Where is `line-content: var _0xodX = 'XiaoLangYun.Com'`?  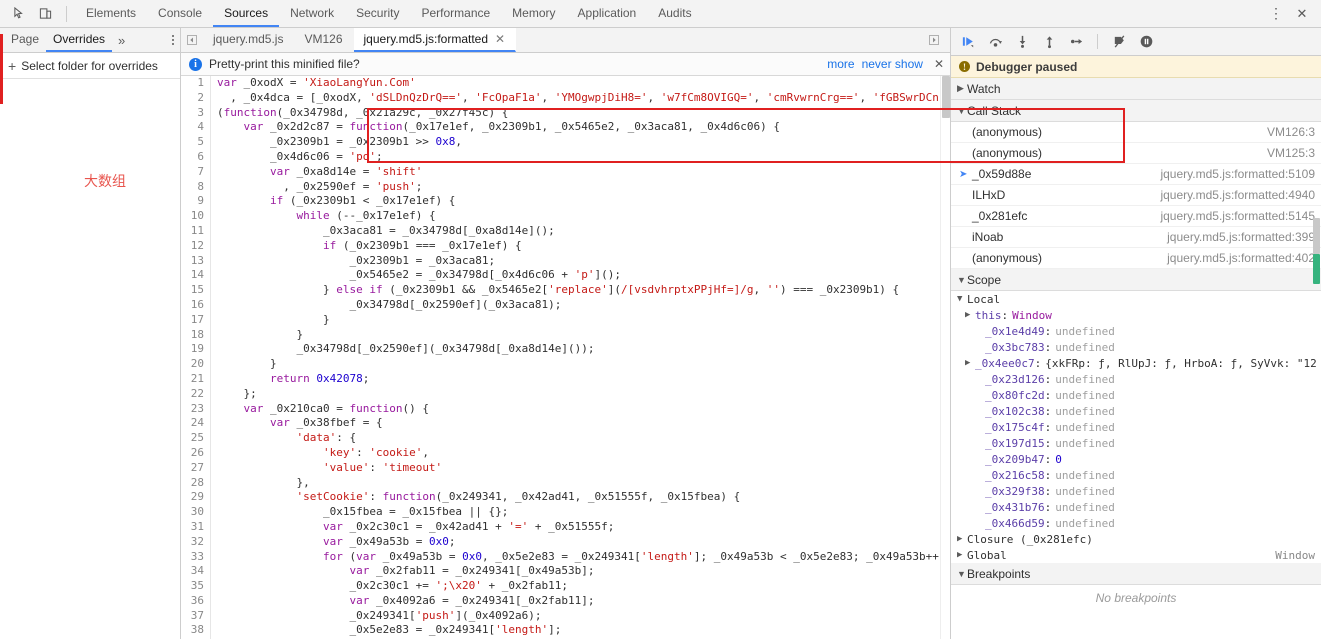 line-content: var _0xodX = 'XiaoLangYun.Com' is located at coordinates (313, 83).